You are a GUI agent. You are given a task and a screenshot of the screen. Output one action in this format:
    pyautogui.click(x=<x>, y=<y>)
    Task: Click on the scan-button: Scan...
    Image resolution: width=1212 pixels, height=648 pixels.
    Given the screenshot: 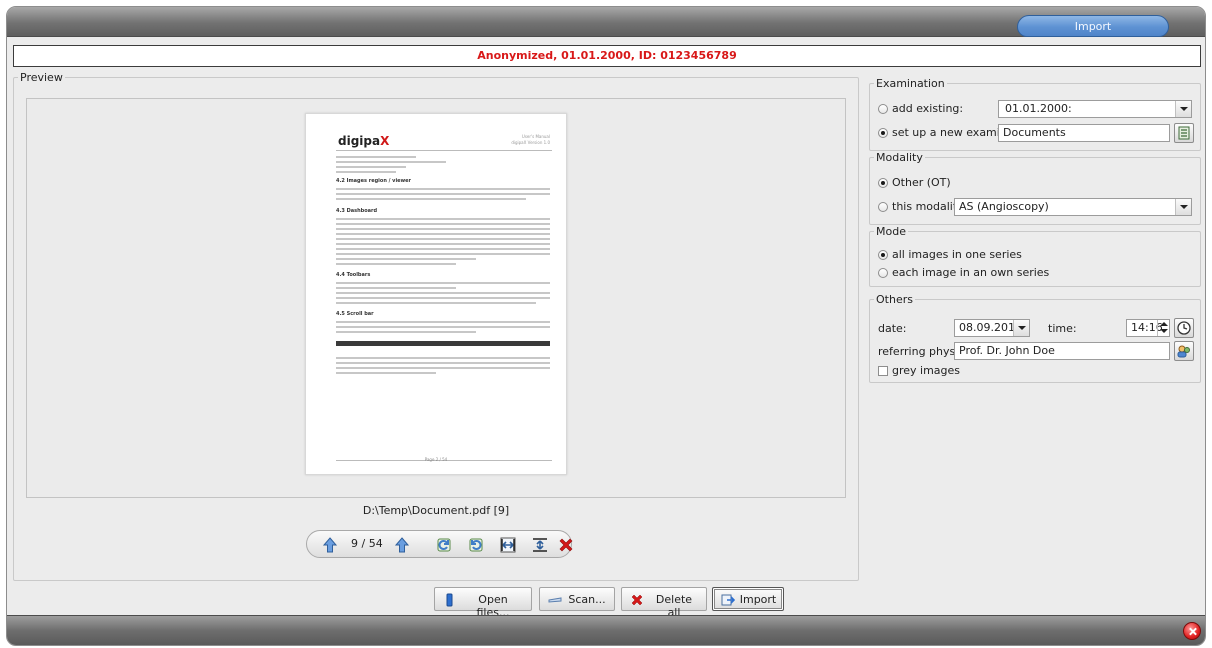 What is the action you would take?
    pyautogui.click(x=577, y=599)
    